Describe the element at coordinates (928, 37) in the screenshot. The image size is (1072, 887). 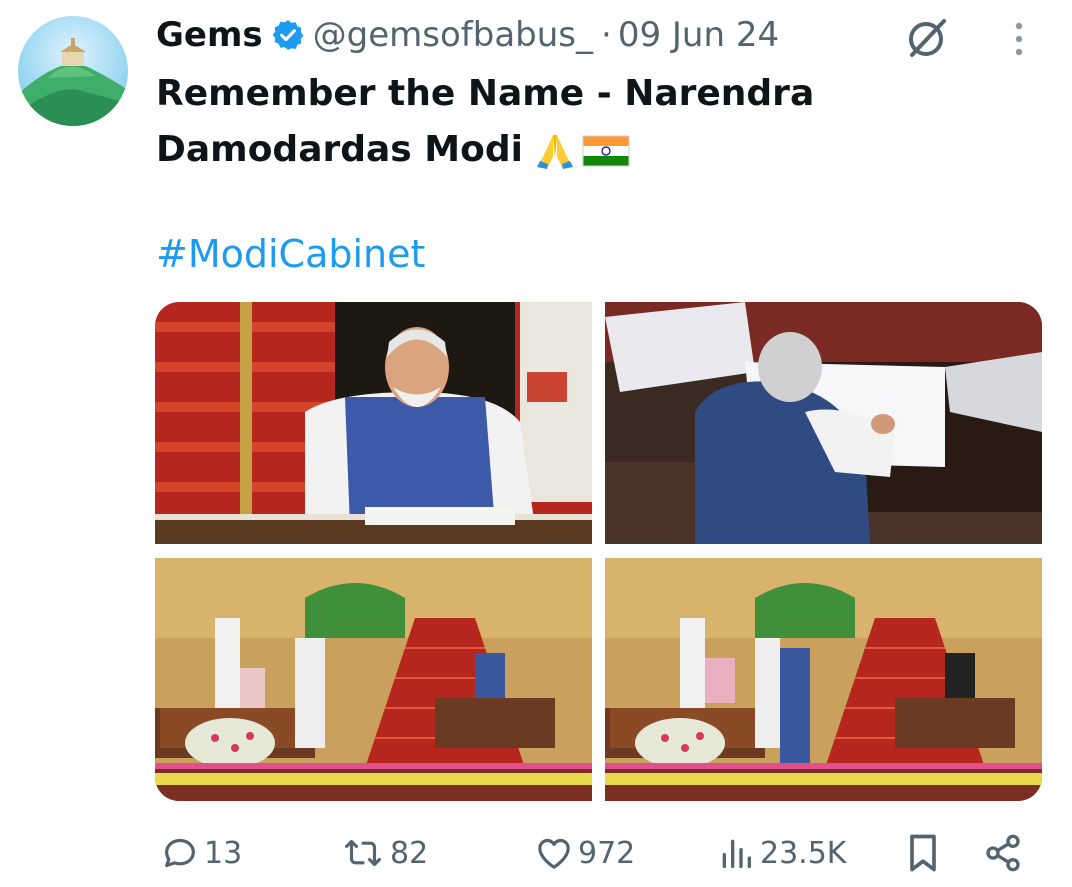
I see `grok-icon` at that location.